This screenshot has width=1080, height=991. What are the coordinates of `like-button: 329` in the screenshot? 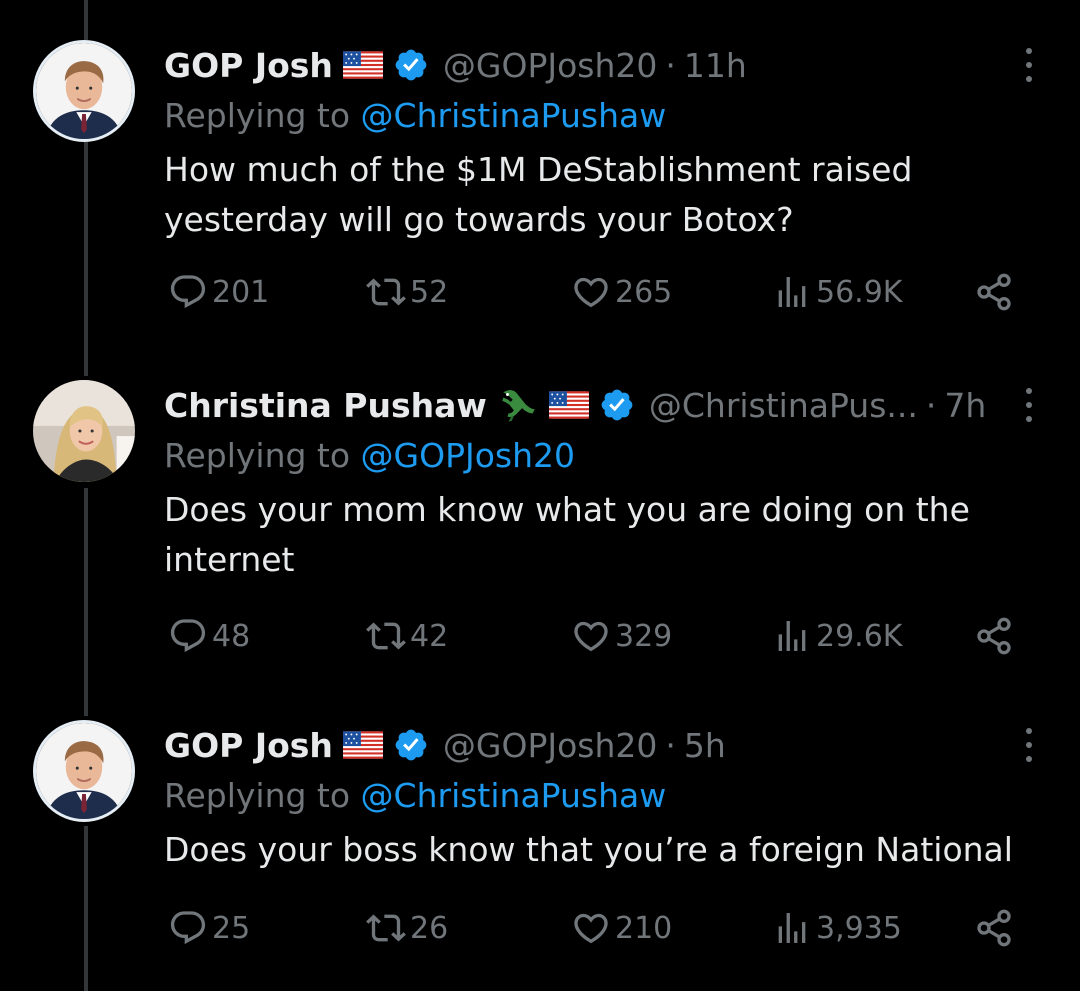 It's located at (621, 636).